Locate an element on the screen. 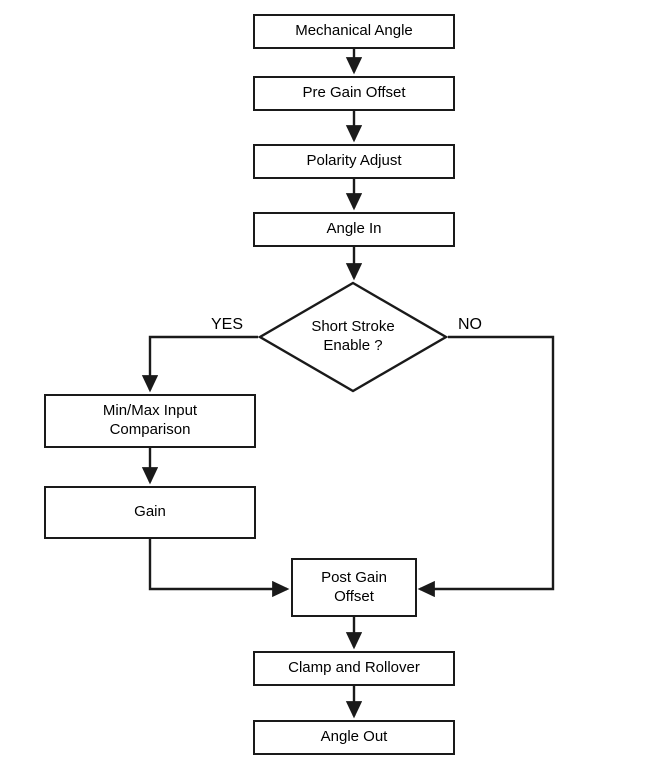  node-clamp-and-rollover: Clamp and Rollover is located at coordinates (354, 668).